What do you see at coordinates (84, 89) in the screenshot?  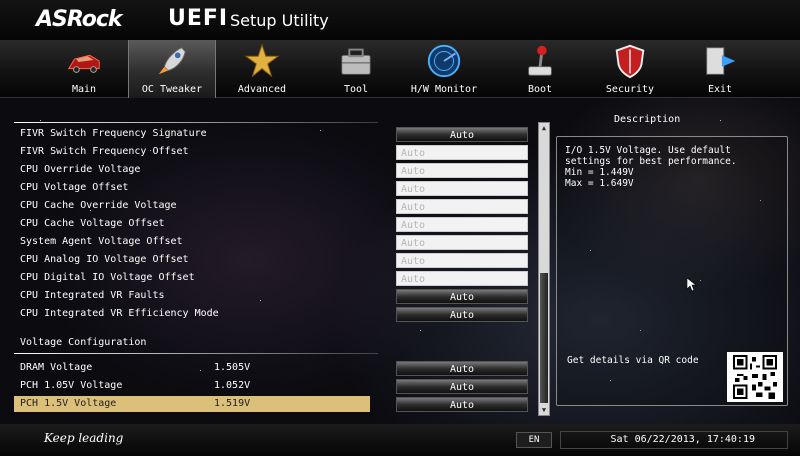 I see `tab-main-label: Main` at bounding box center [84, 89].